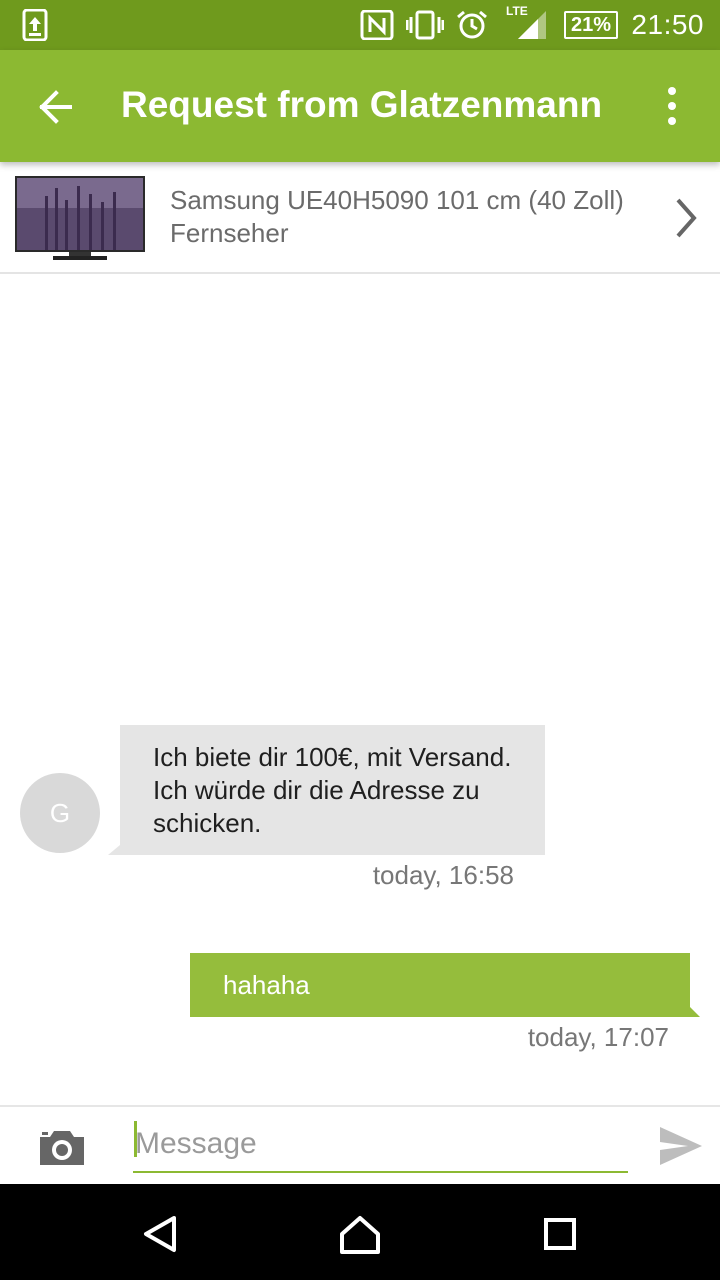 The width and height of the screenshot is (720, 1280). Describe the element at coordinates (681, 1146) in the screenshot. I see `send-icon` at that location.